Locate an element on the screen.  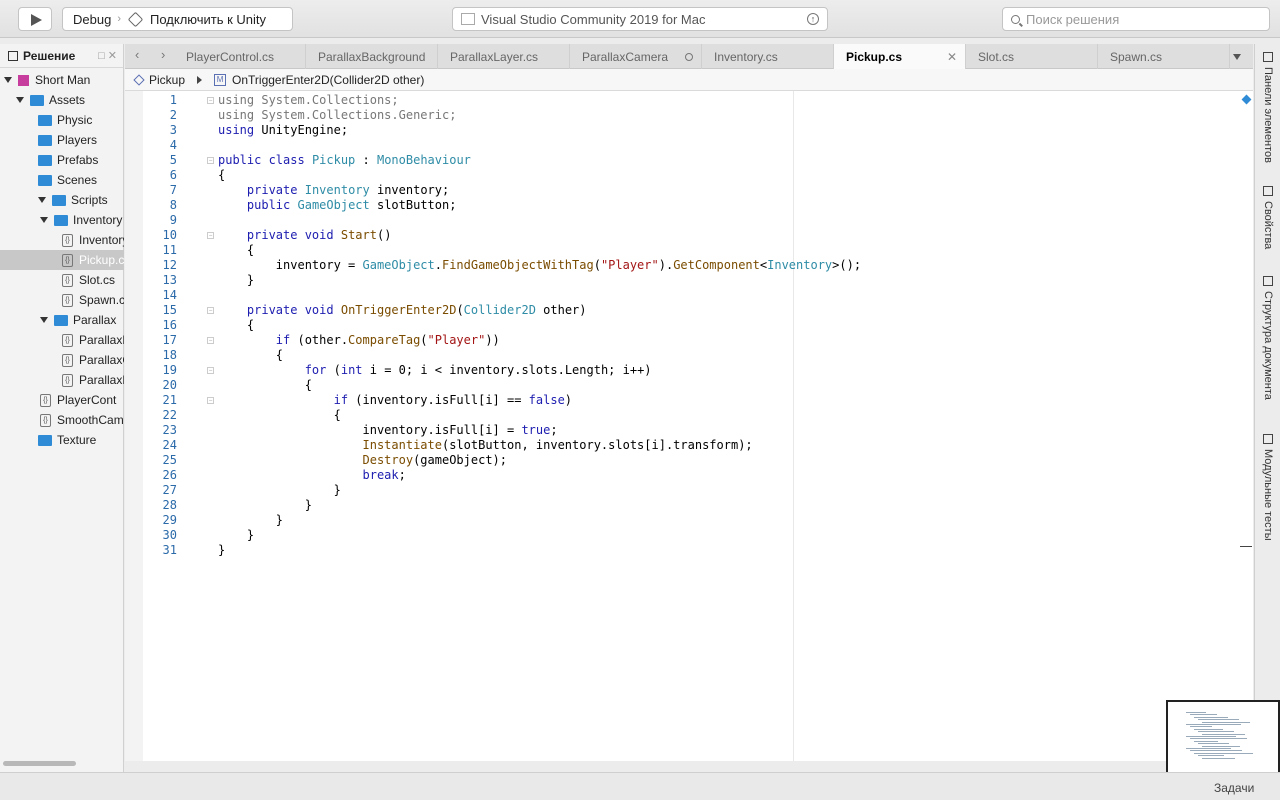
tree-folder: Scripts is located at coordinates (62, 200).